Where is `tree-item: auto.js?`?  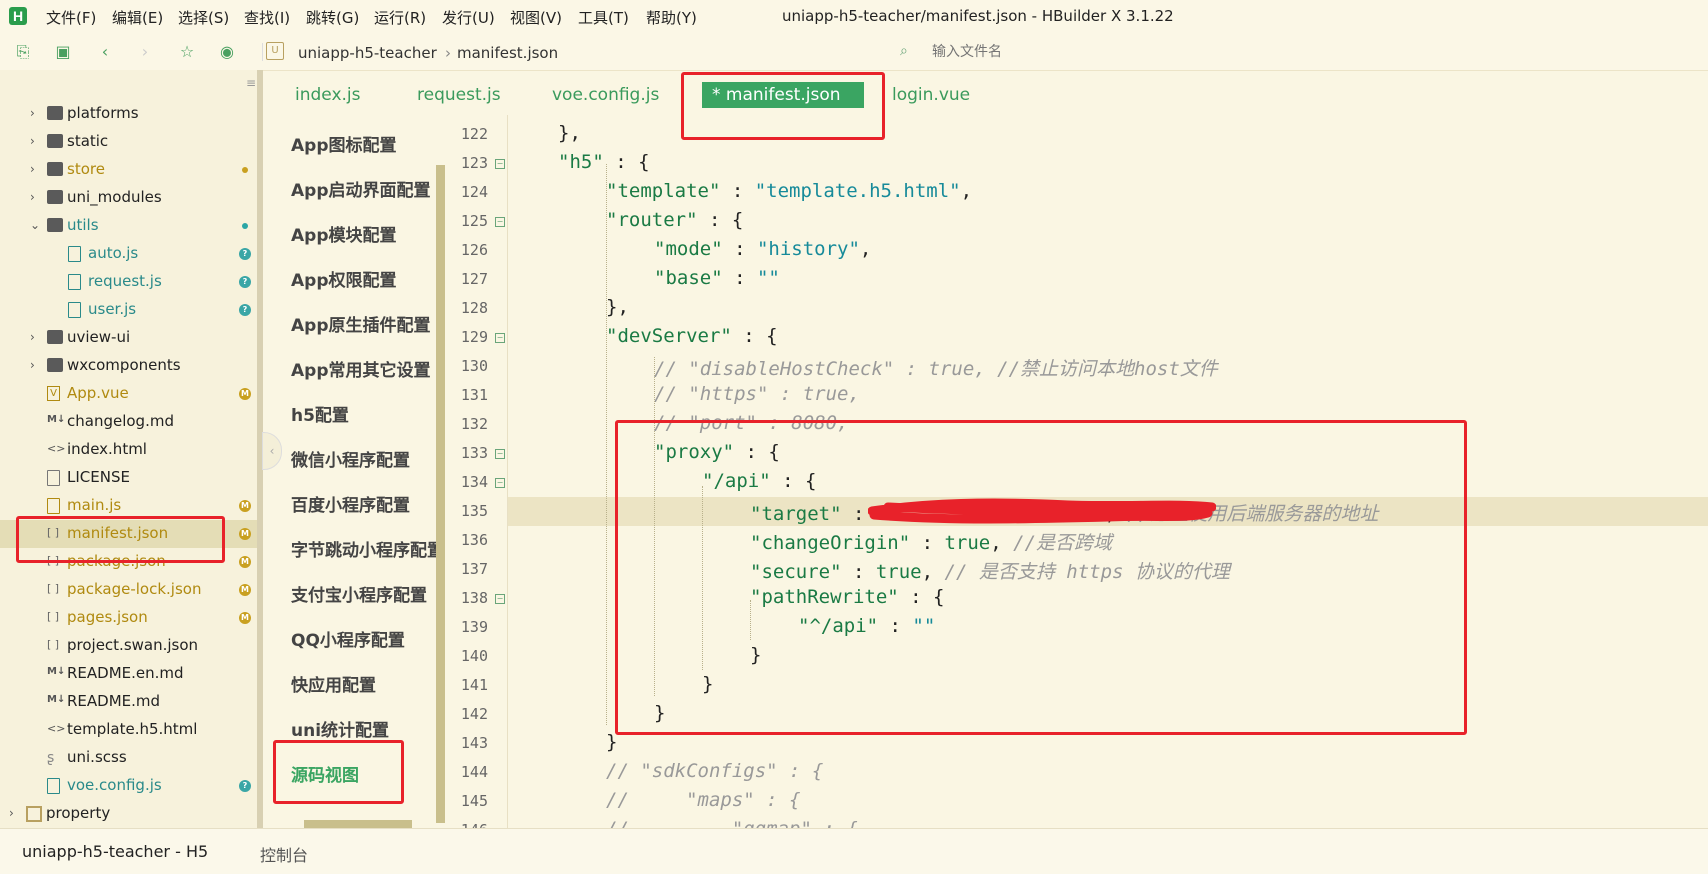
tree-item: auto.js? is located at coordinates (129, 254).